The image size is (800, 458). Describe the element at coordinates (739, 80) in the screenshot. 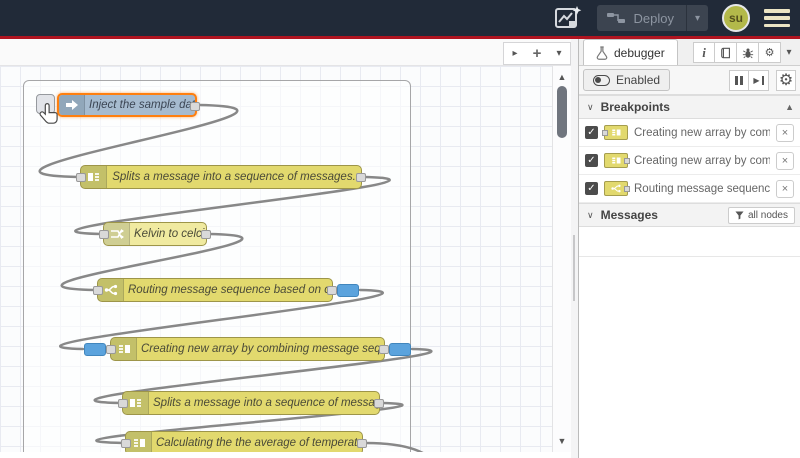

I see `pause-button` at that location.